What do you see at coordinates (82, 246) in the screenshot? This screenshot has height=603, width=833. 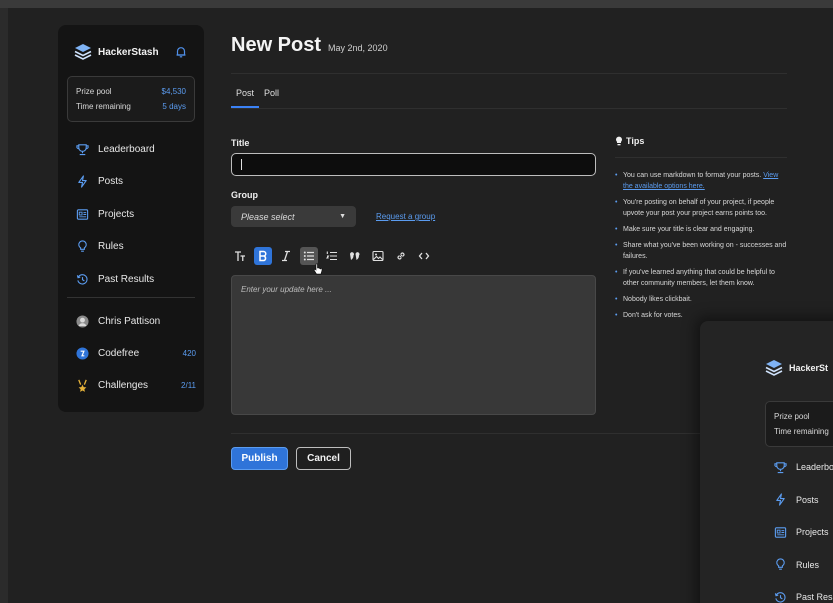 I see `bulb-icon` at bounding box center [82, 246].